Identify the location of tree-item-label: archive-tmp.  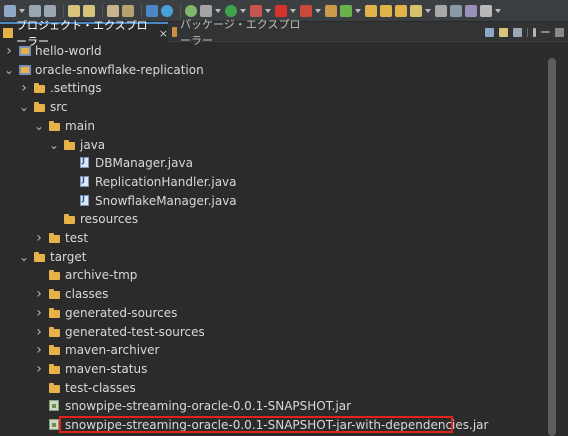
(101, 275).